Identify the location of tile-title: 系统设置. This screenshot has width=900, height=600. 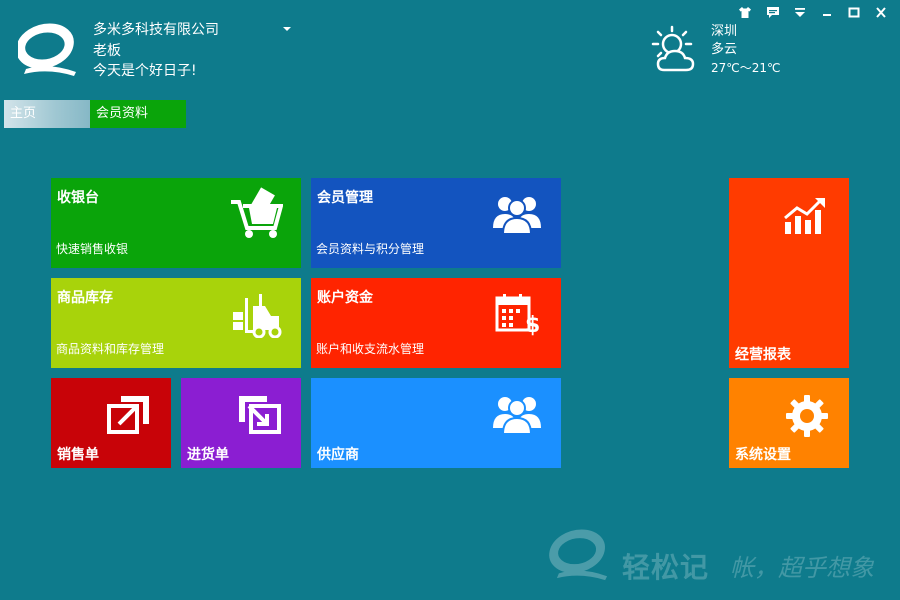
(763, 455).